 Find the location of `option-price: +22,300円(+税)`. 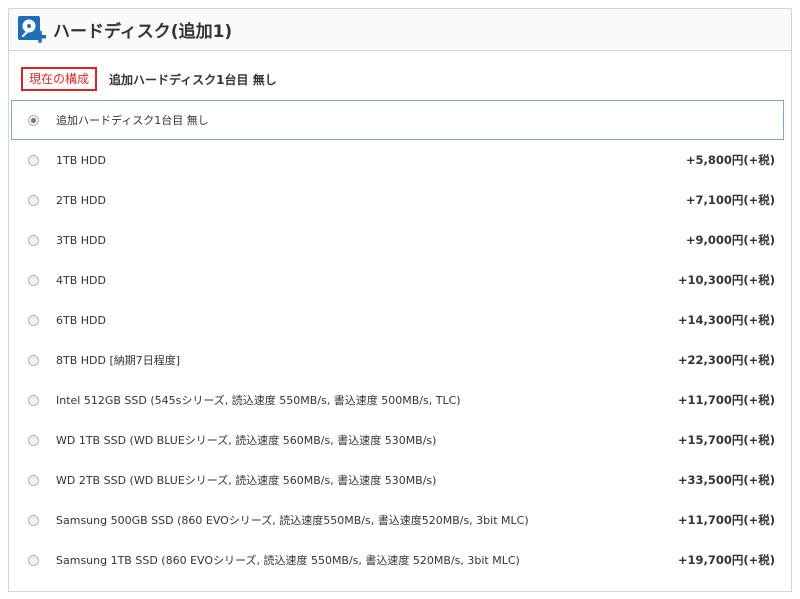

option-price: +22,300円(+税) is located at coordinates (726, 360).